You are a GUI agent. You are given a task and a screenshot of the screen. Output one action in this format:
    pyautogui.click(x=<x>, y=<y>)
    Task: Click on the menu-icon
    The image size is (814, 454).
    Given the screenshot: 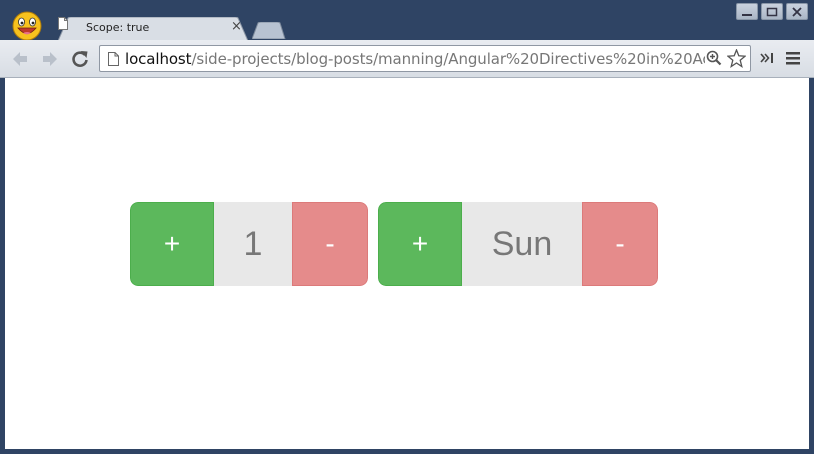 What is the action you would take?
    pyautogui.click(x=793, y=58)
    